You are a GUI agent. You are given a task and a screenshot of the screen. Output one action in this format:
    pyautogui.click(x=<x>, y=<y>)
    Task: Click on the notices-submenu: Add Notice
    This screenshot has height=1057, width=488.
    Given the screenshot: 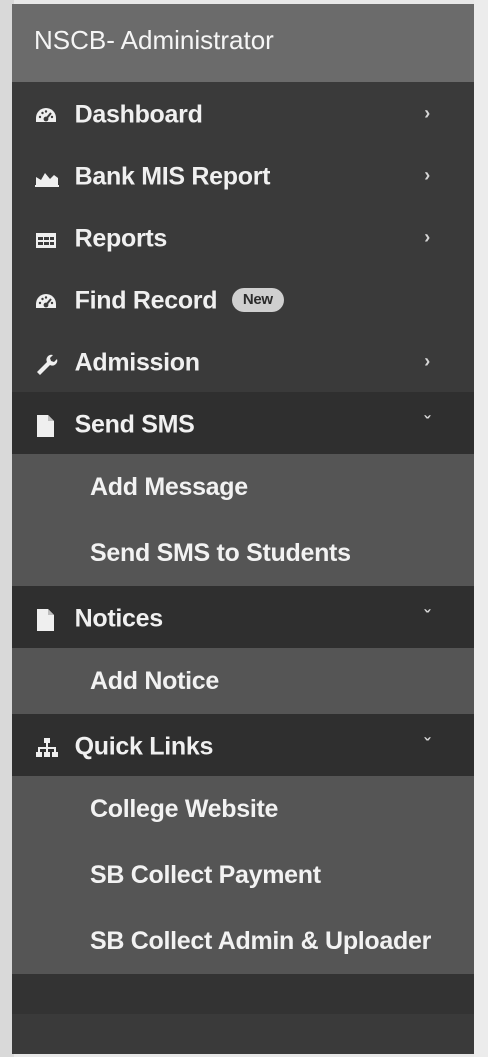 What is the action you would take?
    pyautogui.click(x=243, y=681)
    